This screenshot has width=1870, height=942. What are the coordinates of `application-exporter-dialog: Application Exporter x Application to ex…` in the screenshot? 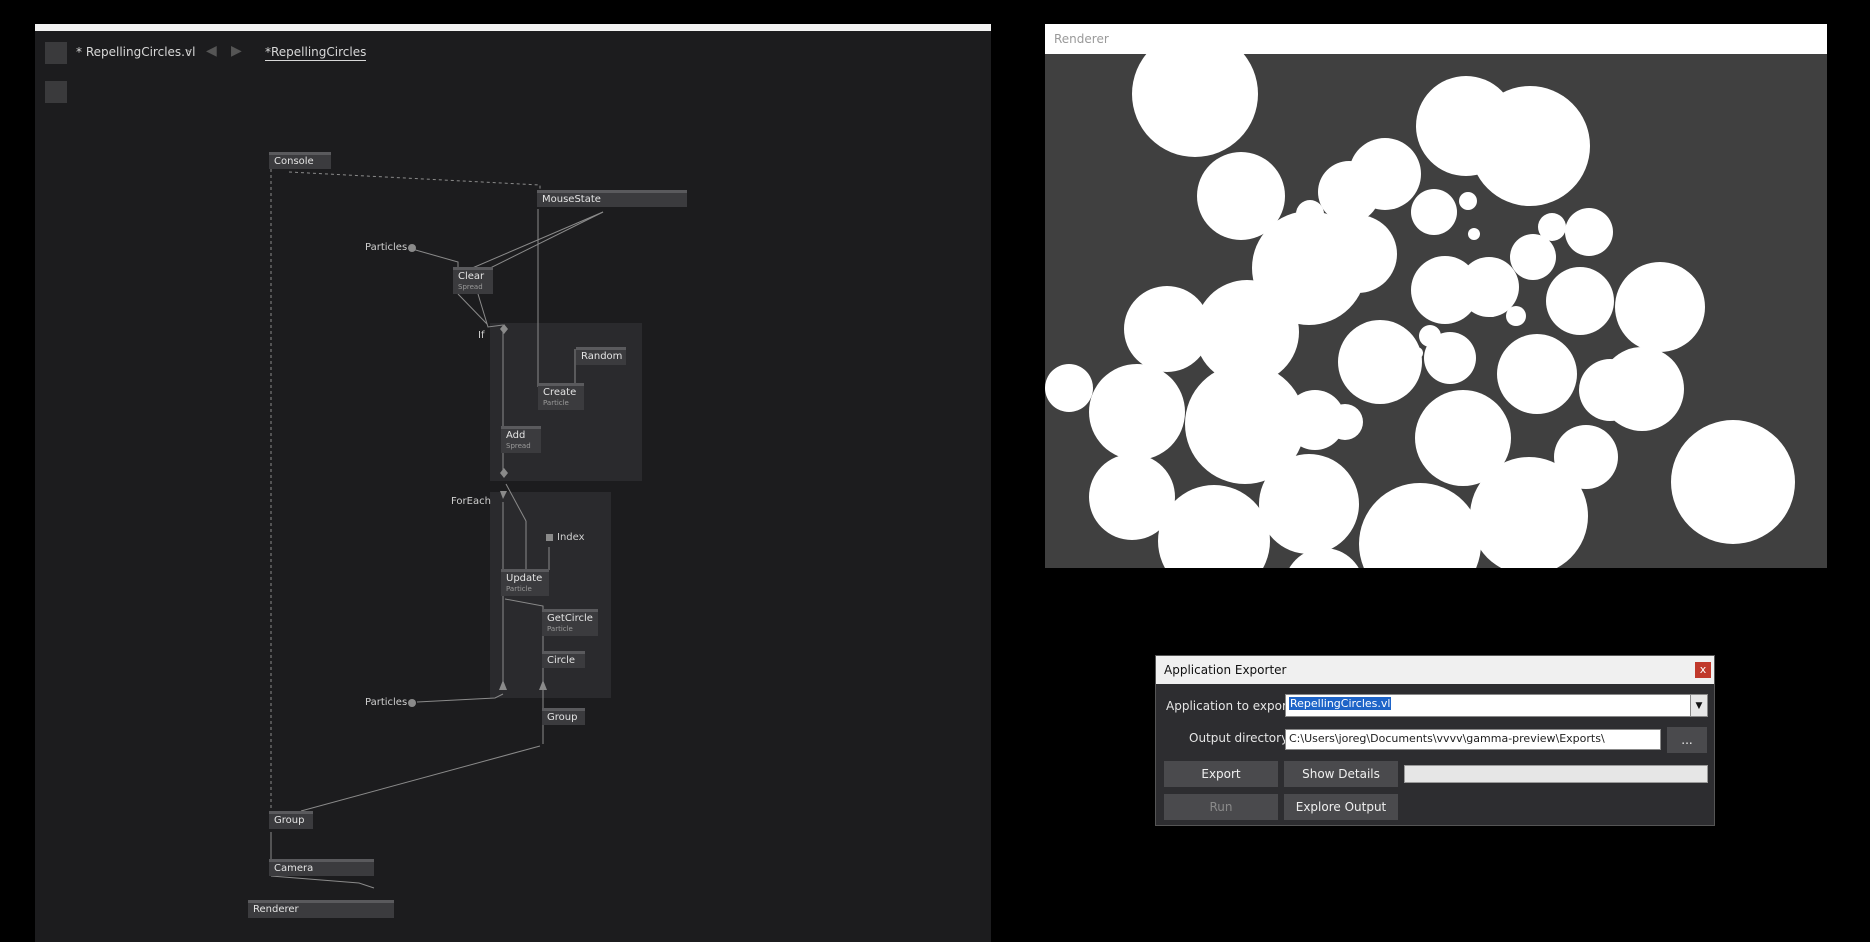 It's located at (1435, 740).